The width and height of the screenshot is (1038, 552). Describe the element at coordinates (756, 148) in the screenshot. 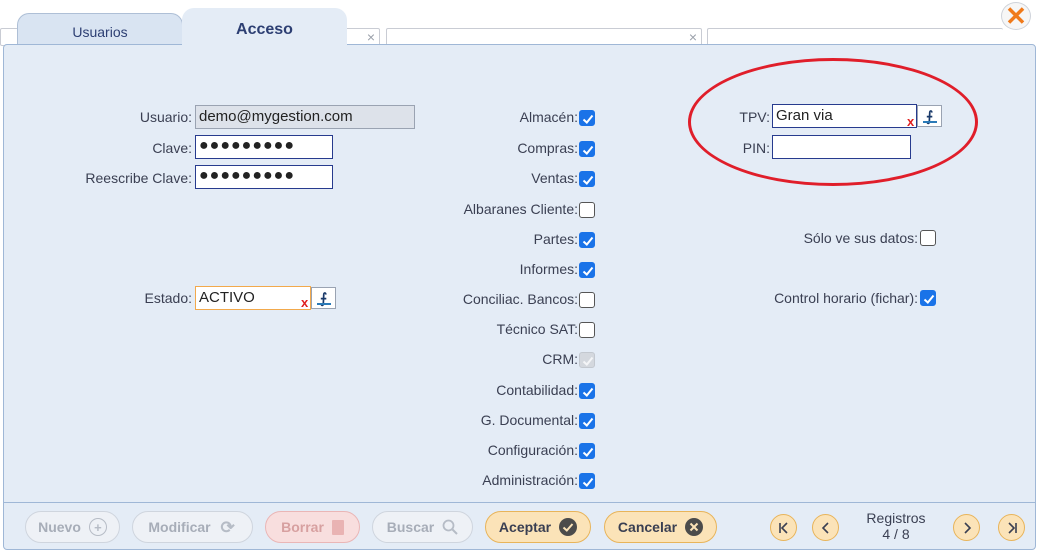

I see `pin-label: PIN:` at that location.